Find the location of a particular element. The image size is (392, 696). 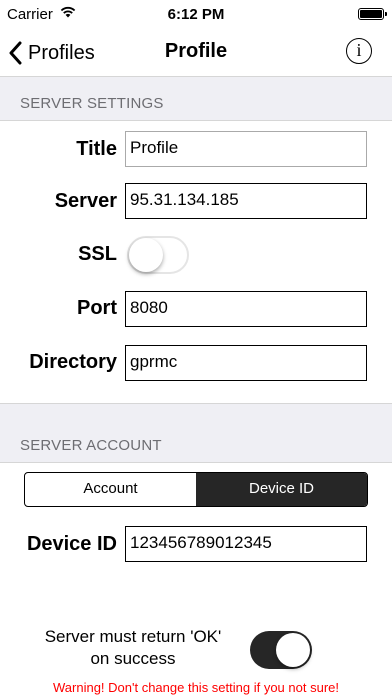

status-bar: Carrier 6:12 PM is located at coordinates (196, 15).